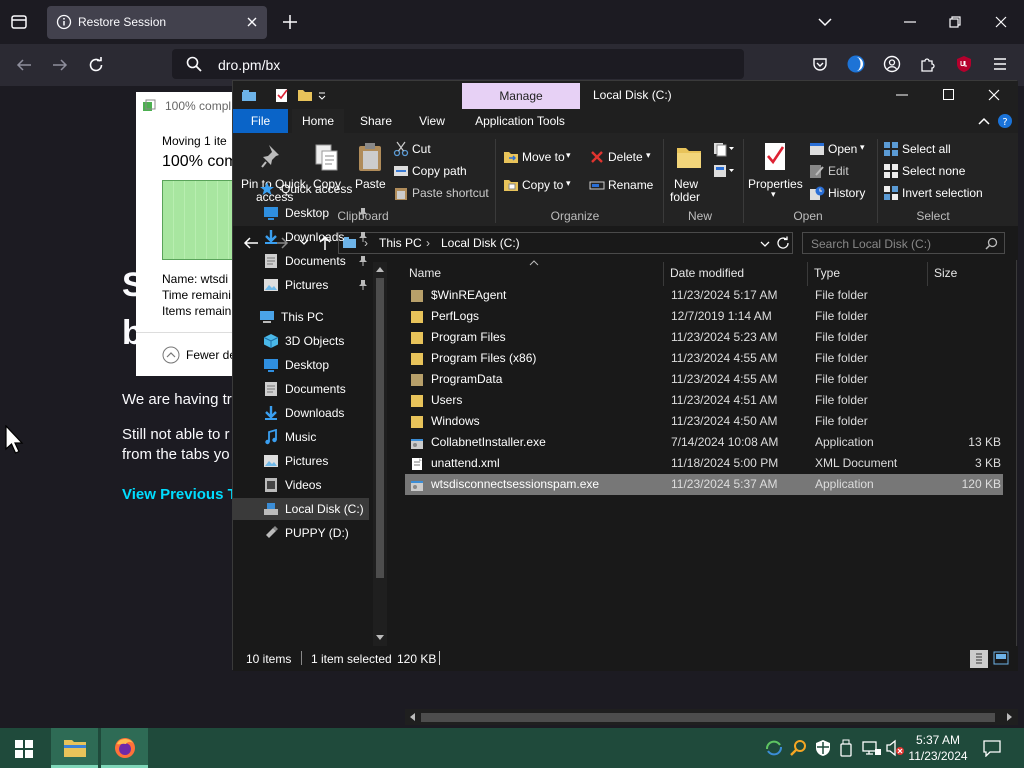  I want to click on properties-quick-icon, so click(282, 95).